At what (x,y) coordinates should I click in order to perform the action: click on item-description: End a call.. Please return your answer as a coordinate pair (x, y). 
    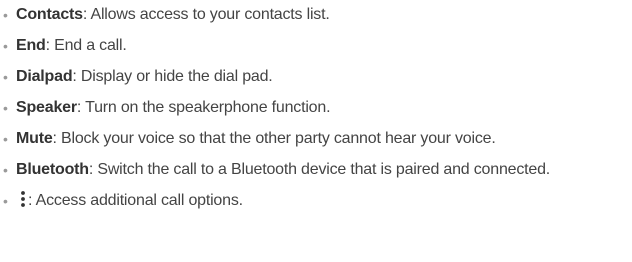
    Looking at the image, I should click on (90, 45).